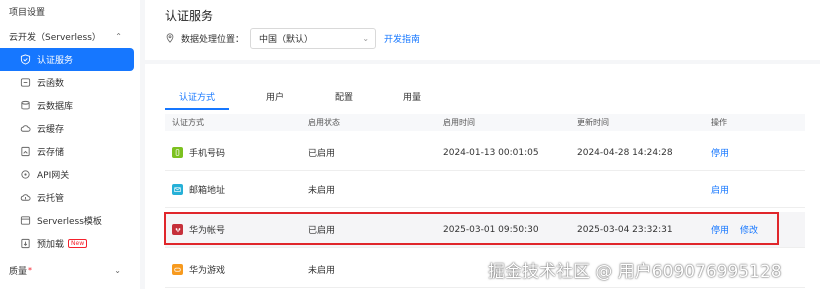  I want to click on sidebar-item-cloud-database: 云数据库, so click(67, 105).